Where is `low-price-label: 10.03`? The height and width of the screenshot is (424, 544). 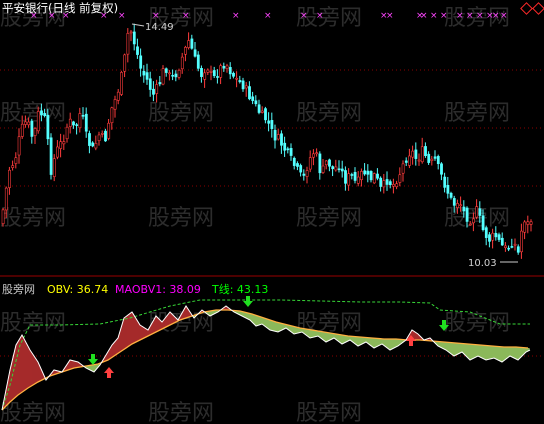 low-price-label: 10.03 is located at coordinates (482, 263).